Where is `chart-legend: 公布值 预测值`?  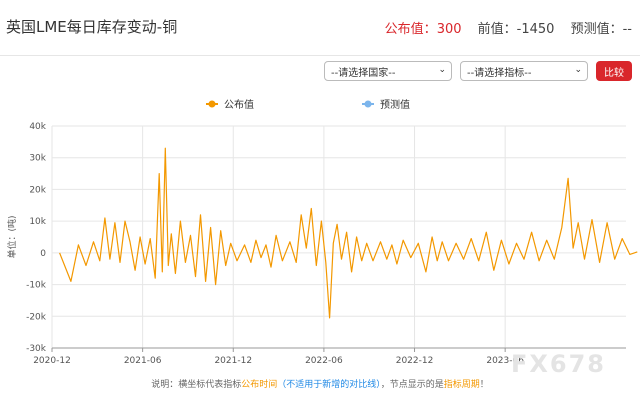 chart-legend: 公布值 预测值 is located at coordinates (308, 104).